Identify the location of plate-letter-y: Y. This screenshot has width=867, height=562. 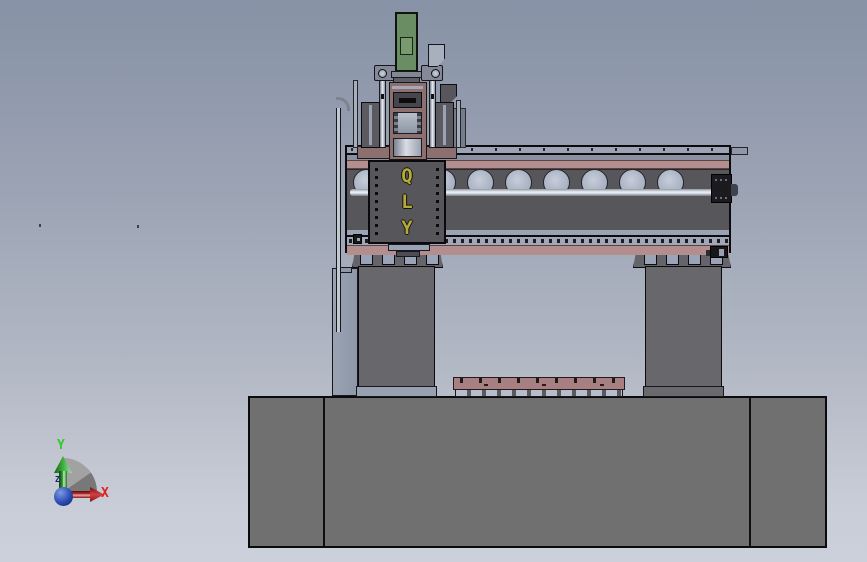
(407, 228).